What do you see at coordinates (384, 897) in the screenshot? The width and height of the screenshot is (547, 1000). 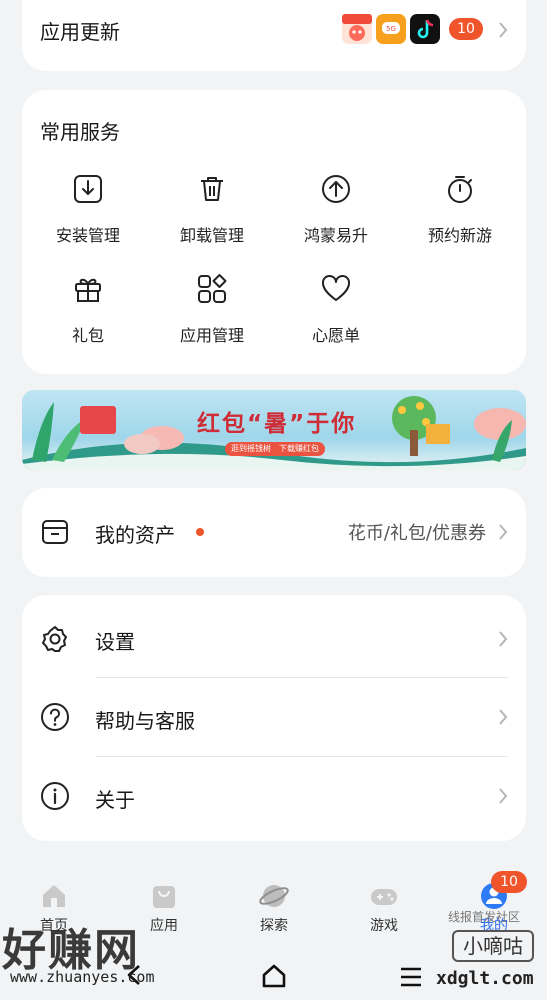 I see `gamepad-icon` at bounding box center [384, 897].